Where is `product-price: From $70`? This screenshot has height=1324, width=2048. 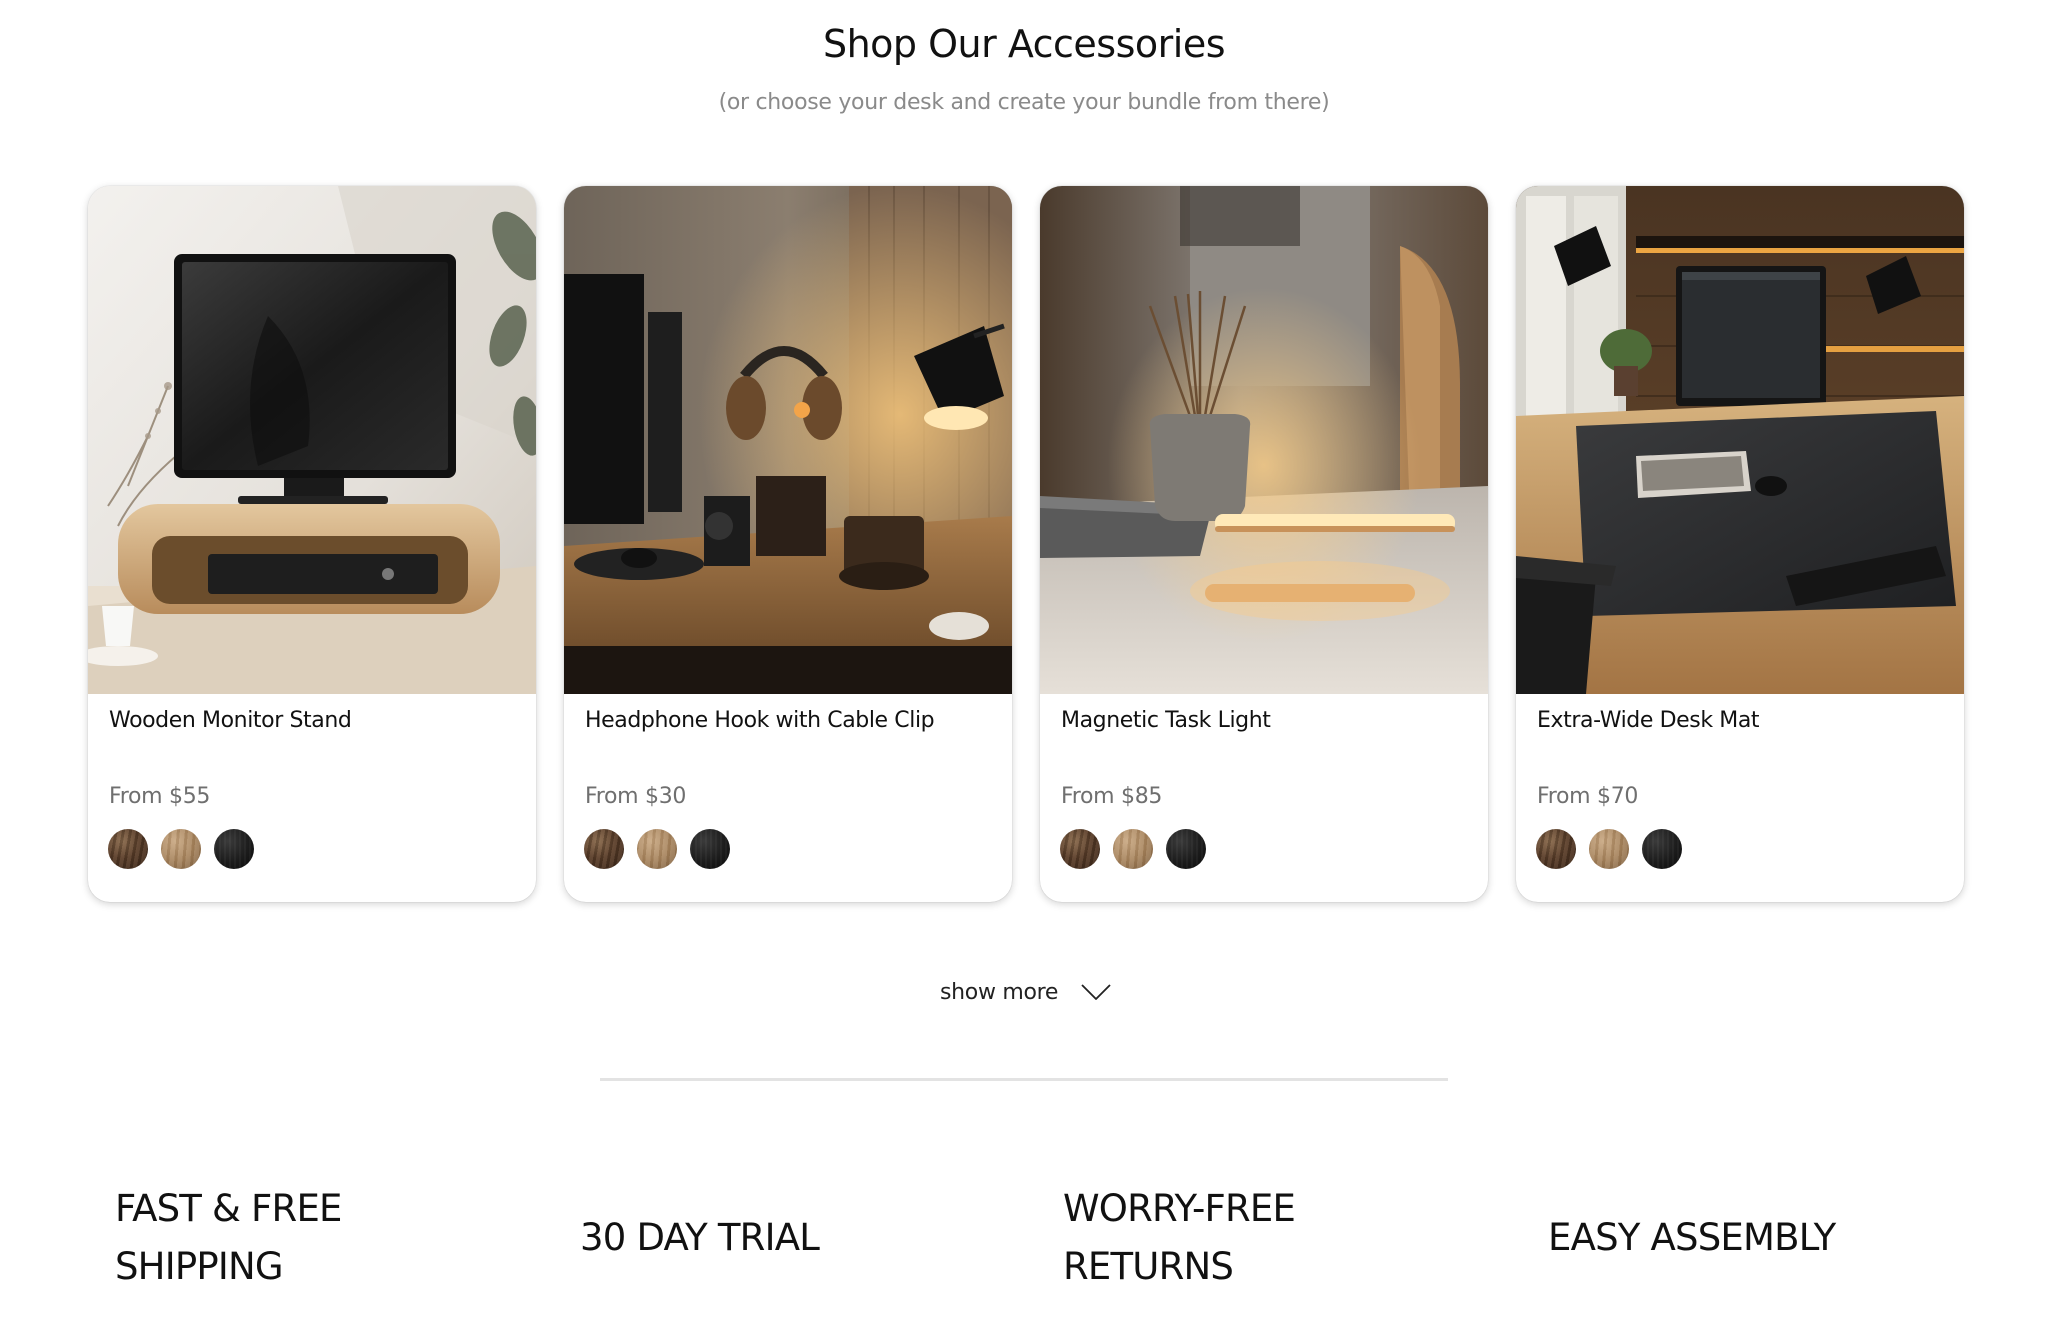
product-price: From $70 is located at coordinates (1588, 796).